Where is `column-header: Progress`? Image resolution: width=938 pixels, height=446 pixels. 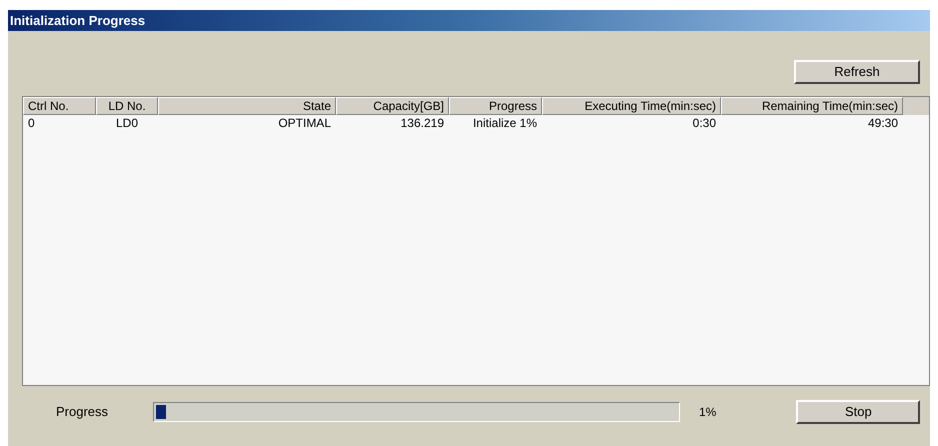 column-header: Progress is located at coordinates (495, 106).